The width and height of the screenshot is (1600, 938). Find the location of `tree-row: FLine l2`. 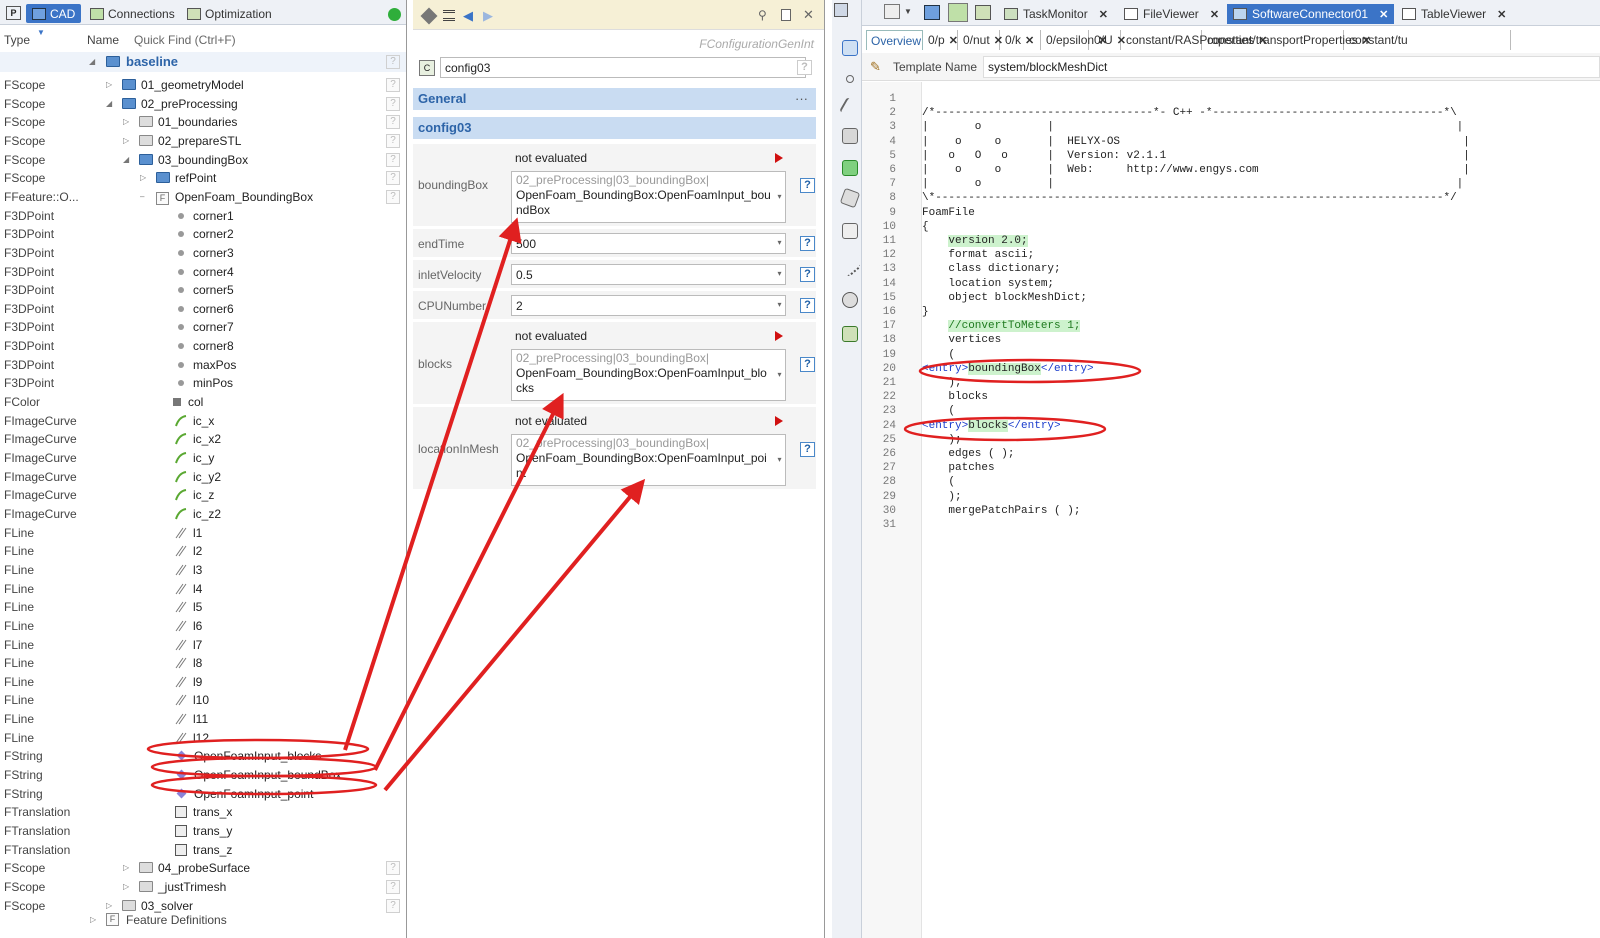

tree-row: FLine l2 is located at coordinates (203, 551).